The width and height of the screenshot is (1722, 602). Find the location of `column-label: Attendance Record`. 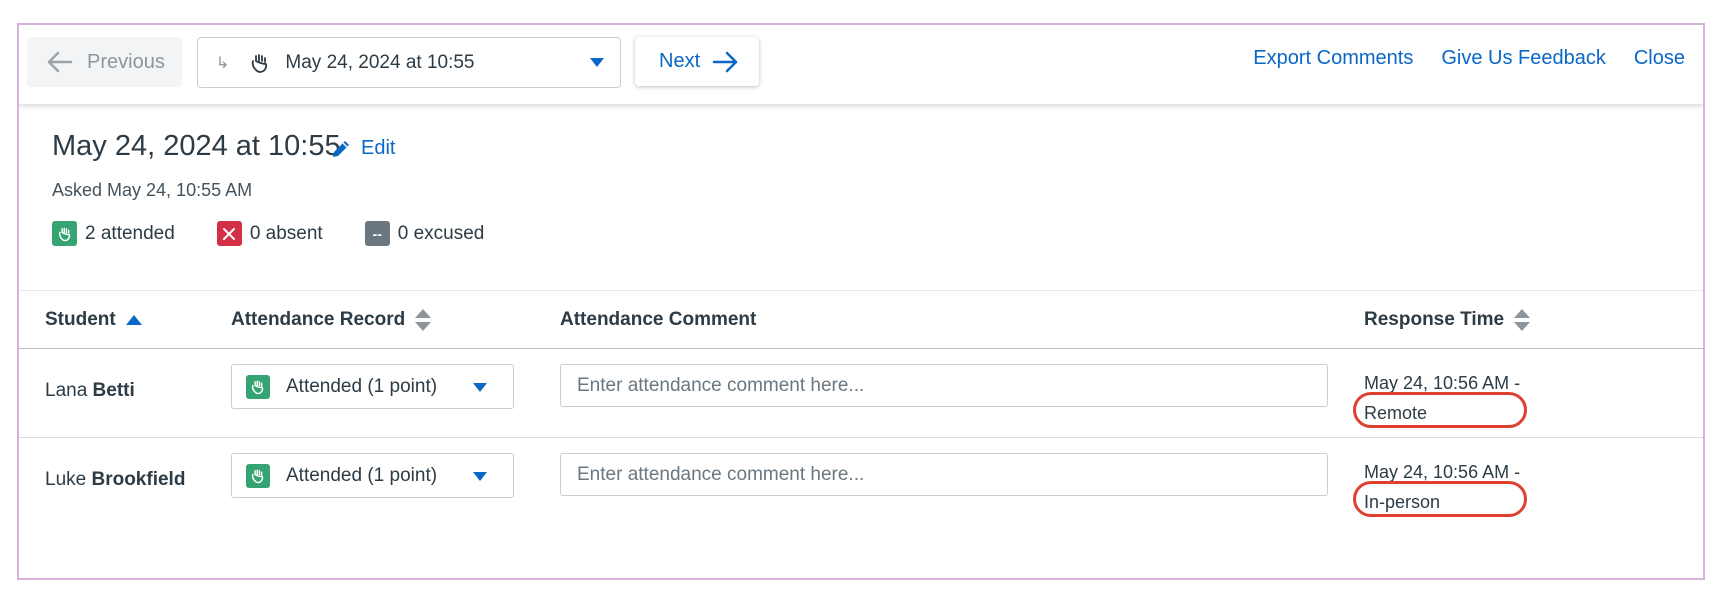

column-label: Attendance Record is located at coordinates (318, 319).